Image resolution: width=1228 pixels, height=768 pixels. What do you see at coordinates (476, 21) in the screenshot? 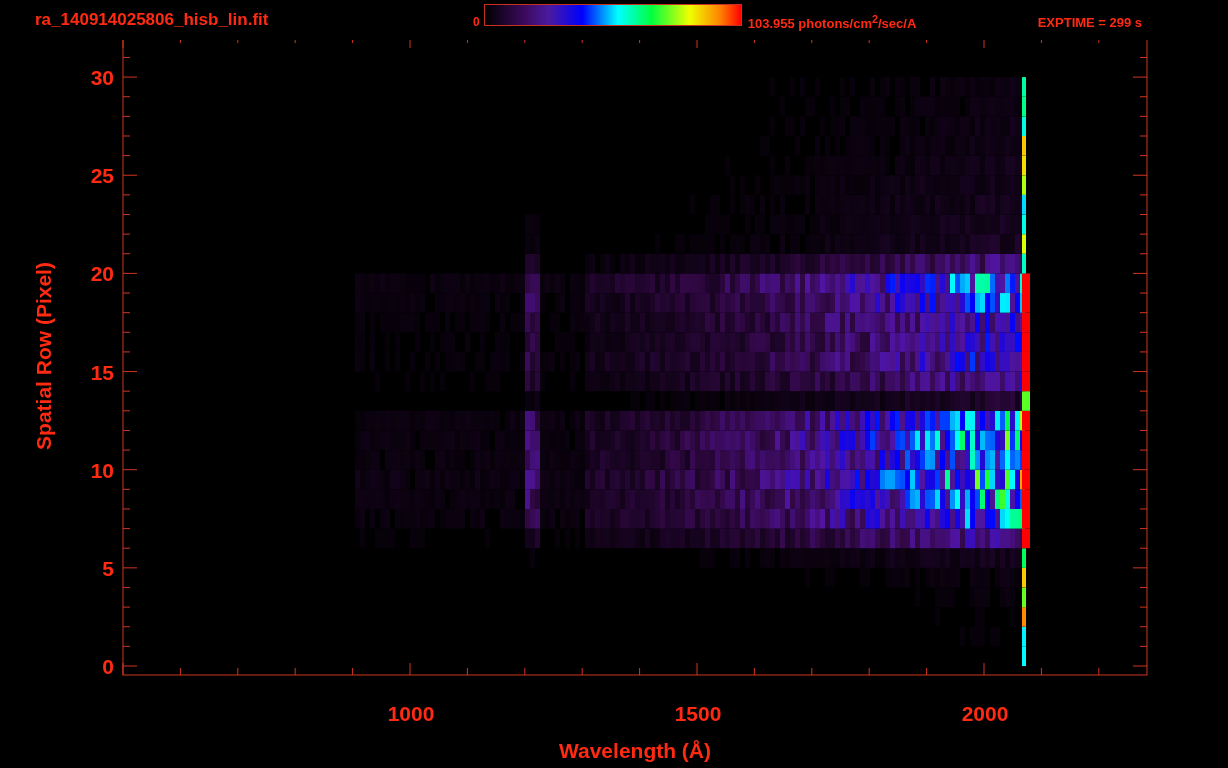
I see `colorbar-min-label: 0` at bounding box center [476, 21].